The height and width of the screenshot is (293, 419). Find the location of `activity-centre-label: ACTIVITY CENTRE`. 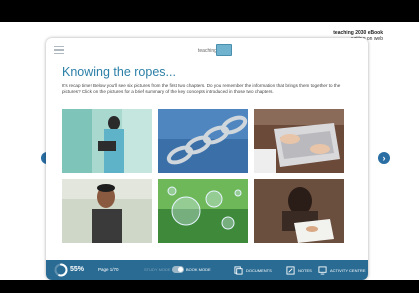

activity-centre-label: ACTIVITY CENTRE is located at coordinates (348, 270).